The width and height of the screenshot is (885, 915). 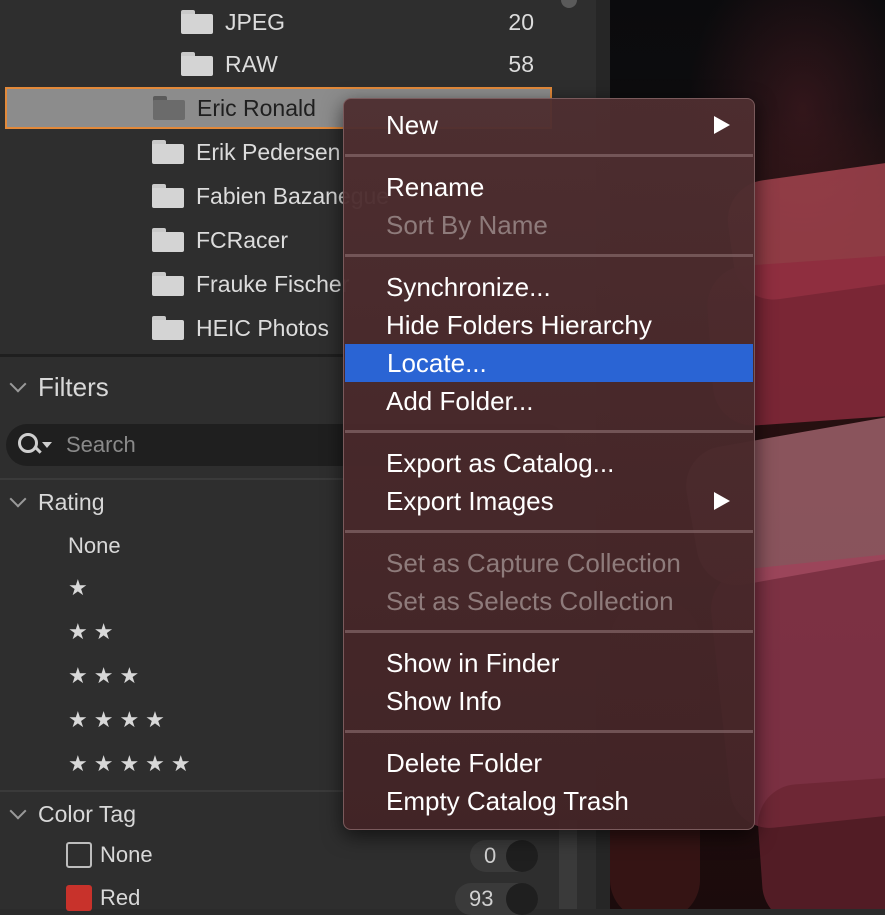 What do you see at coordinates (481, 898) in the screenshot?
I see `count-value: 93` at bounding box center [481, 898].